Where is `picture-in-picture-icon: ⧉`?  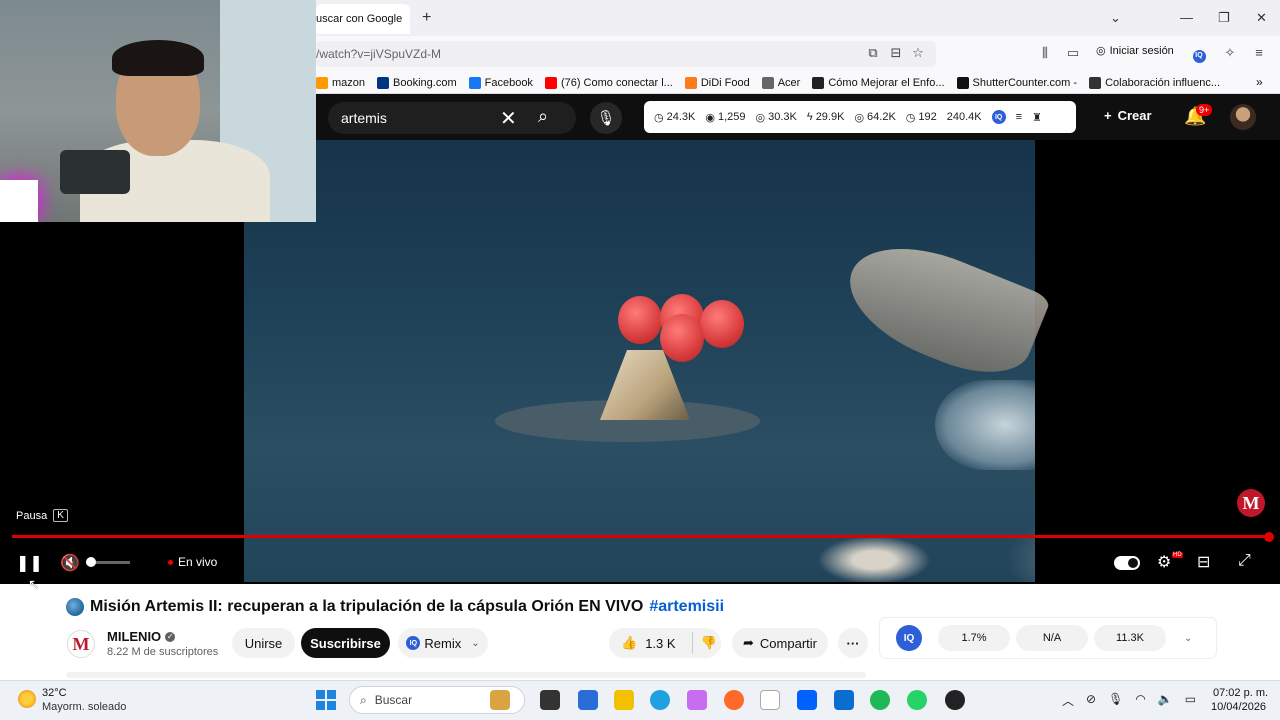 picture-in-picture-icon: ⧉ is located at coordinates (873, 53).